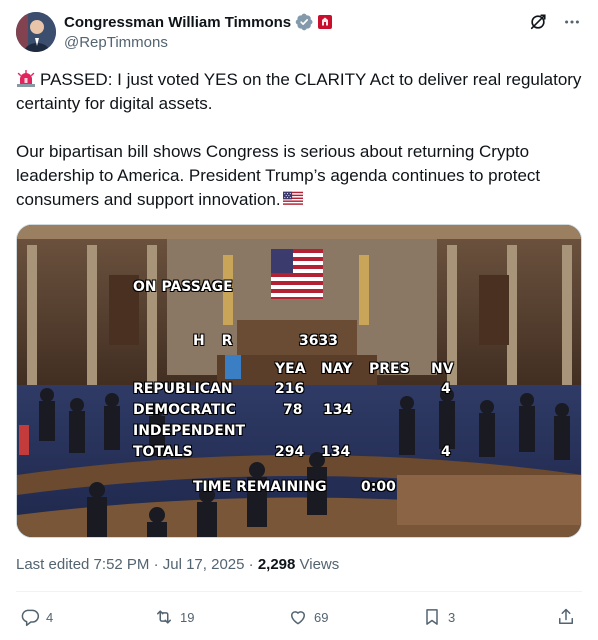  I want to click on grok-icon, so click(538, 22).